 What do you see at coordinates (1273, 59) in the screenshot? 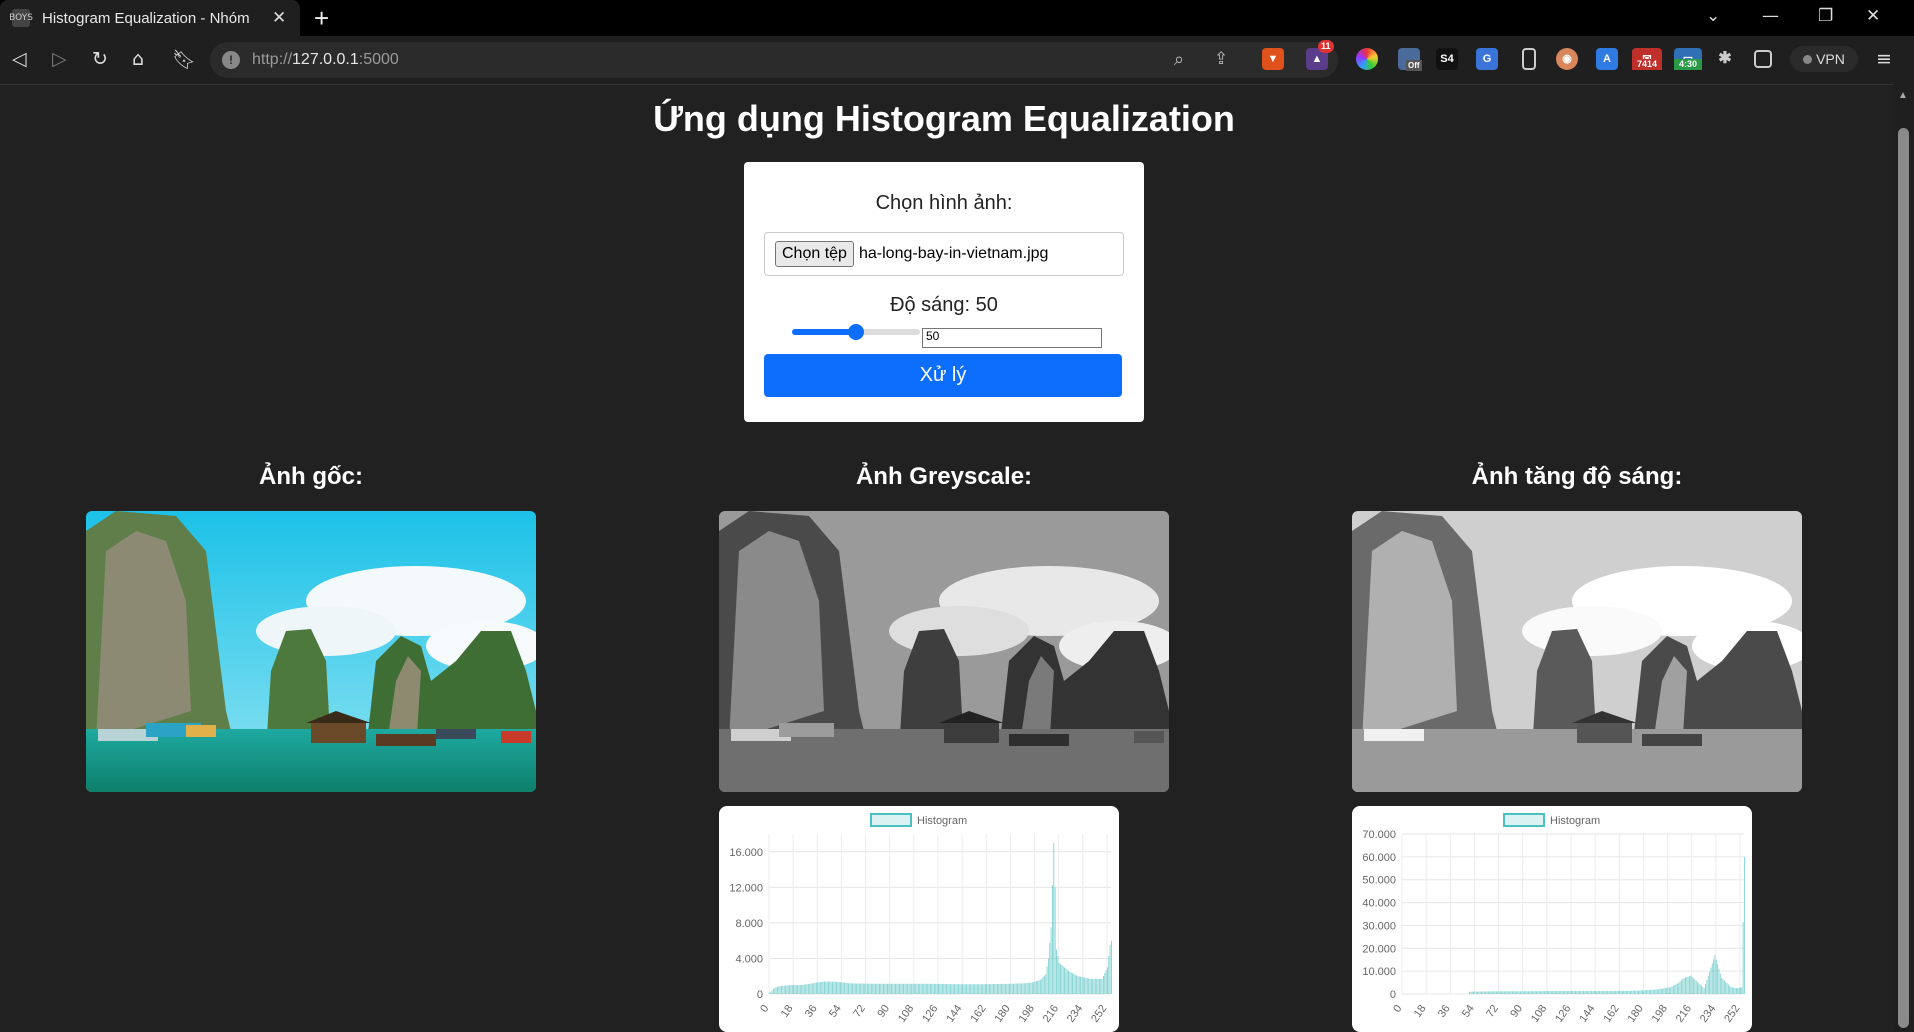
I see `brave-shield-icon: ▼` at bounding box center [1273, 59].